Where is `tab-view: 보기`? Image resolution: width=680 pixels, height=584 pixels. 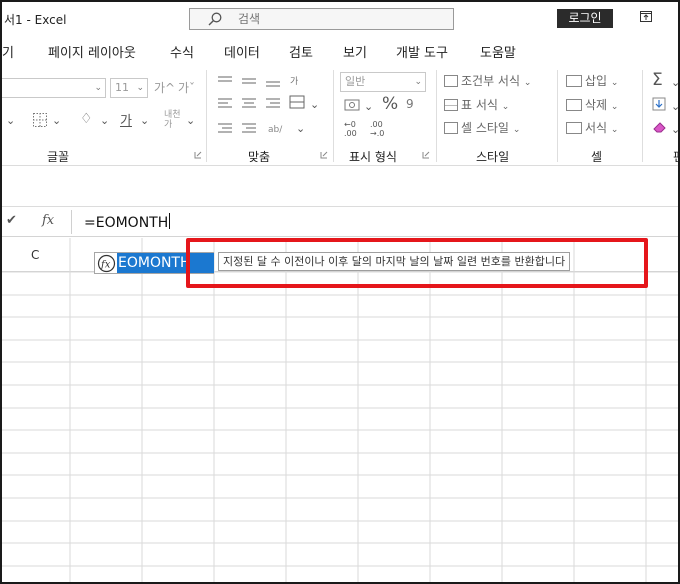
tab-view: 보기 is located at coordinates (355, 51).